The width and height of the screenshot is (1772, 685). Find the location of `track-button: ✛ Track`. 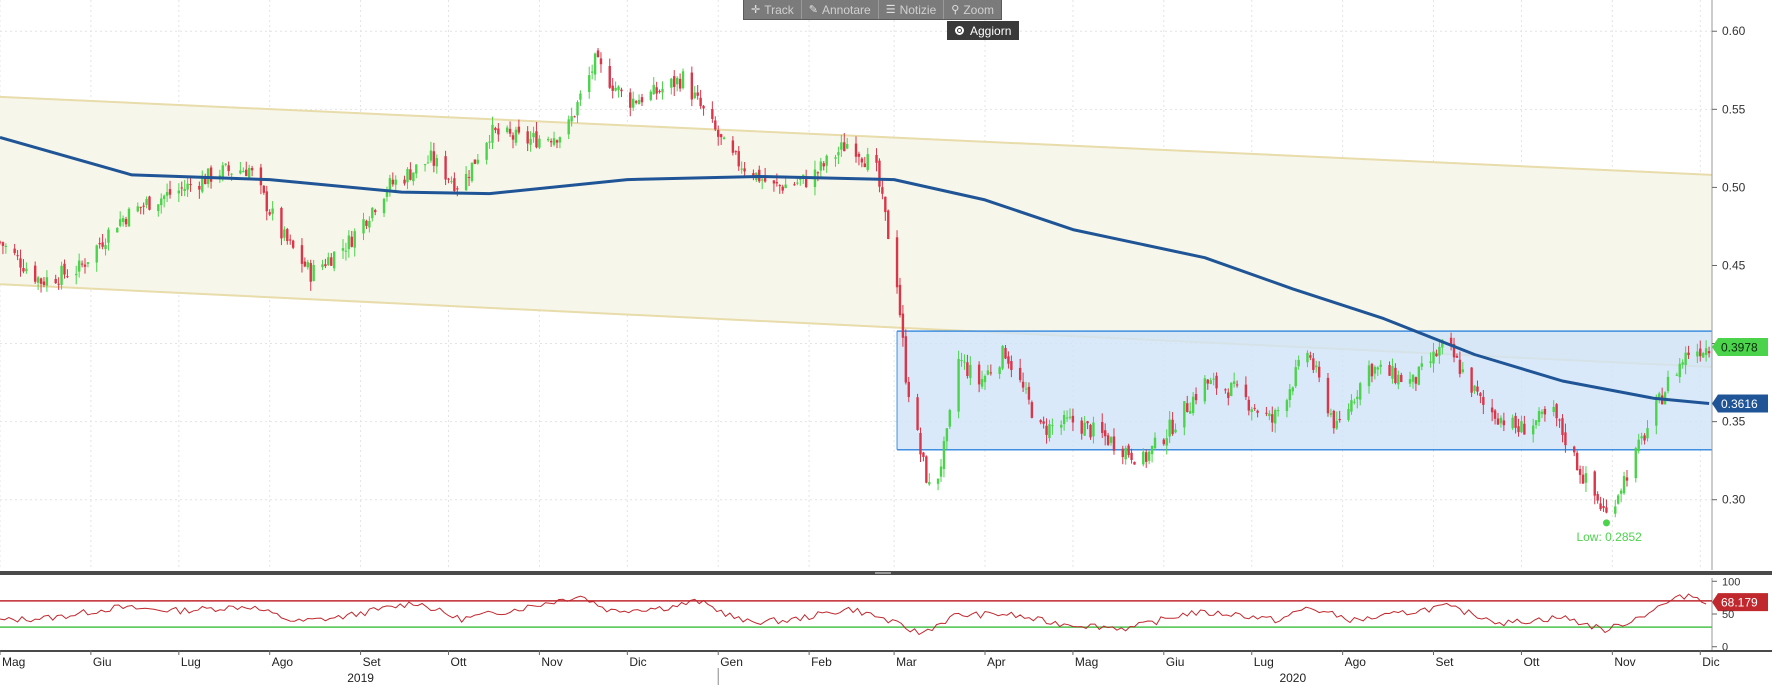

track-button: ✛ Track is located at coordinates (773, 9).